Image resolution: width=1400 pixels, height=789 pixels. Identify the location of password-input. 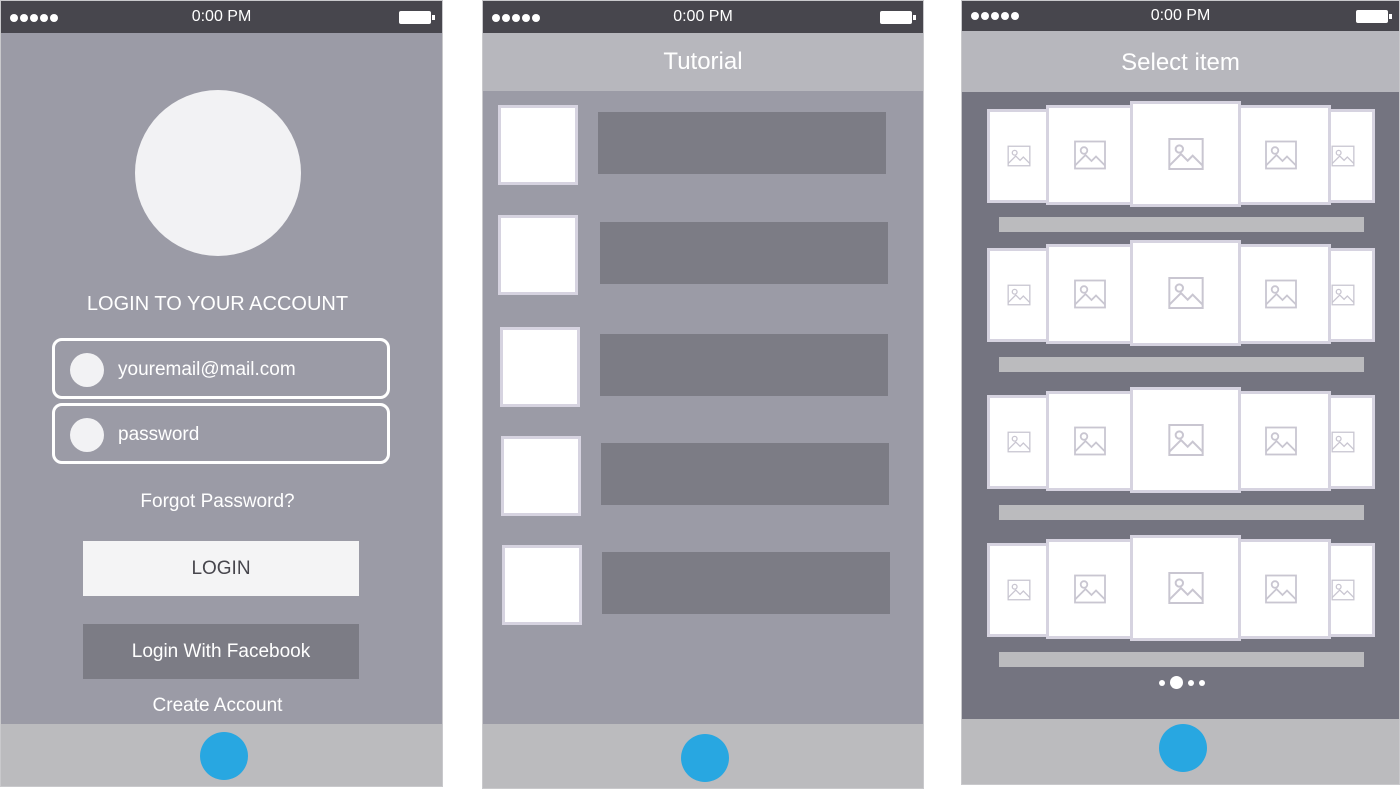
(248, 435).